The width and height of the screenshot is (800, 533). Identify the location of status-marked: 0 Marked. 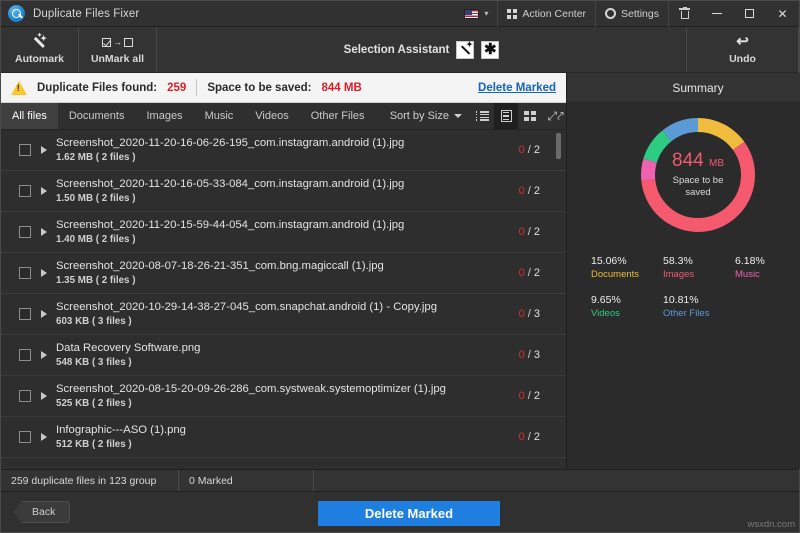
(246, 480).